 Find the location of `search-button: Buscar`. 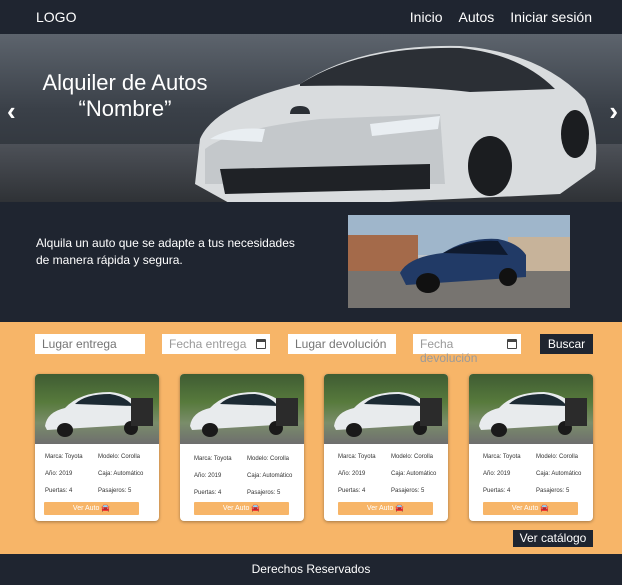

search-button: Buscar is located at coordinates (566, 344).